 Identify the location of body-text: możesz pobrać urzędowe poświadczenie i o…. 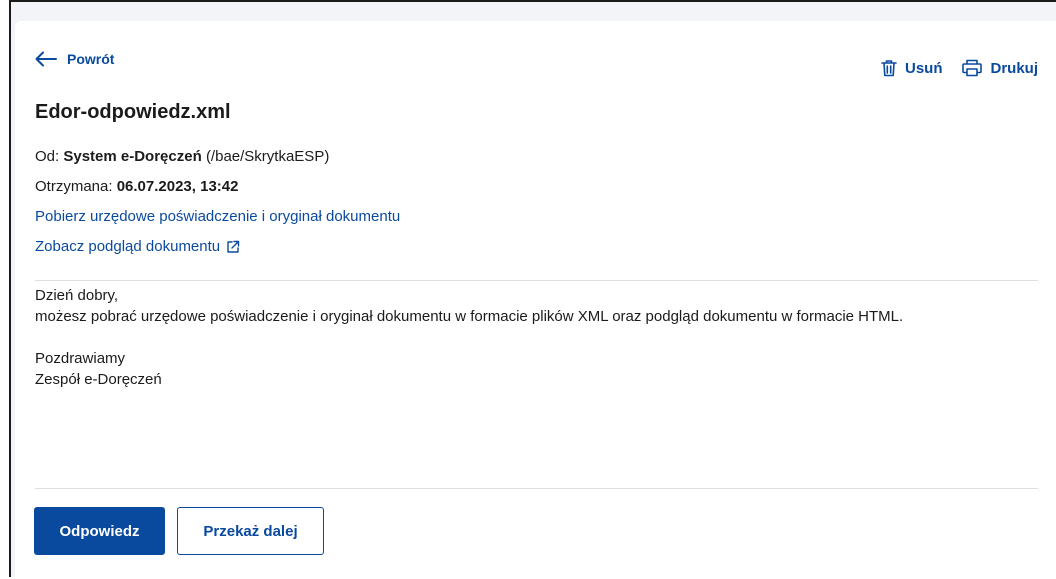
(469, 316).